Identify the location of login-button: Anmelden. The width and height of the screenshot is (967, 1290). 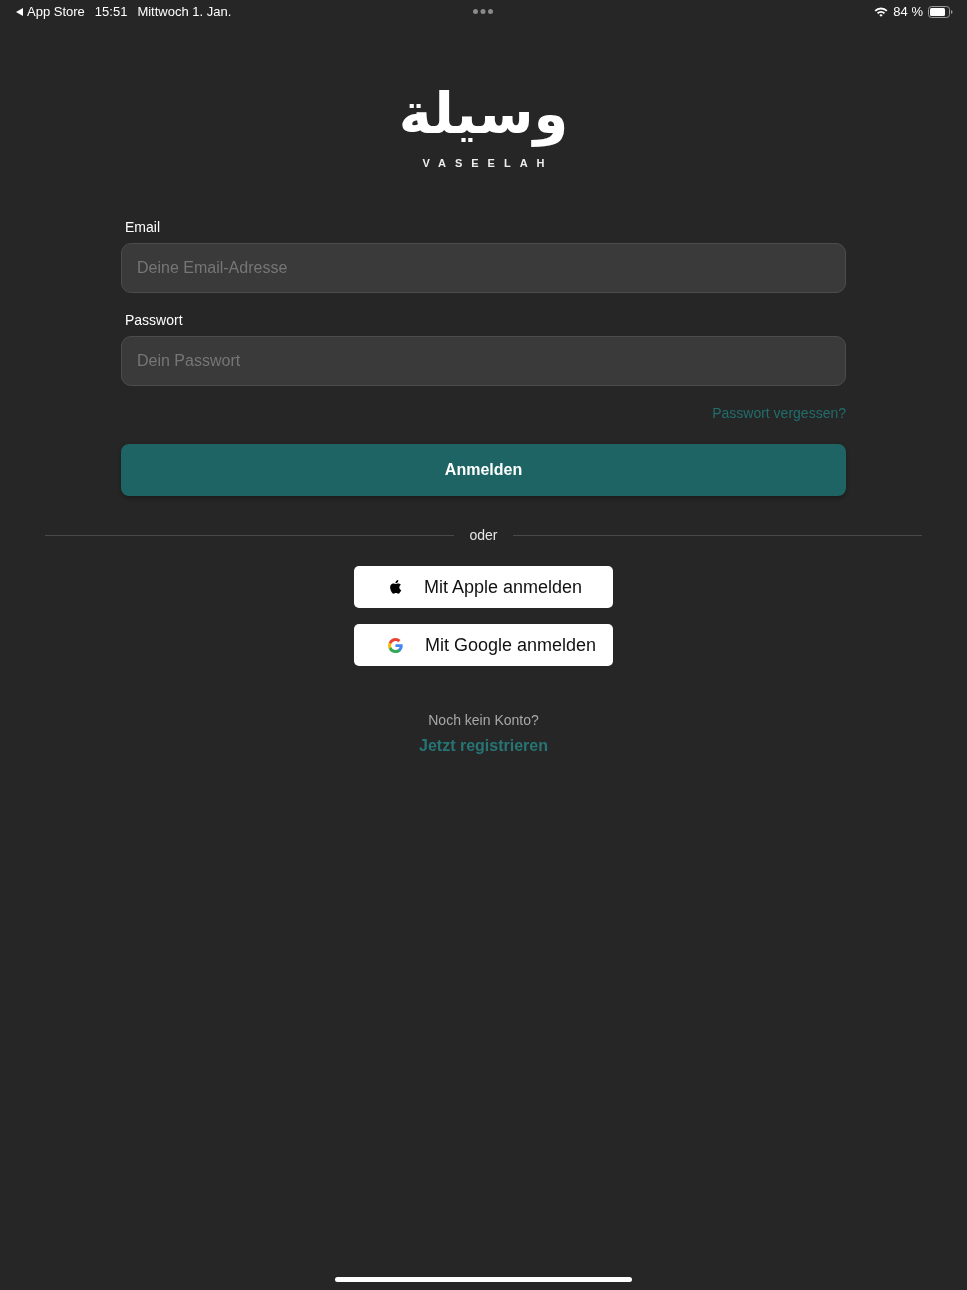
(483, 470).